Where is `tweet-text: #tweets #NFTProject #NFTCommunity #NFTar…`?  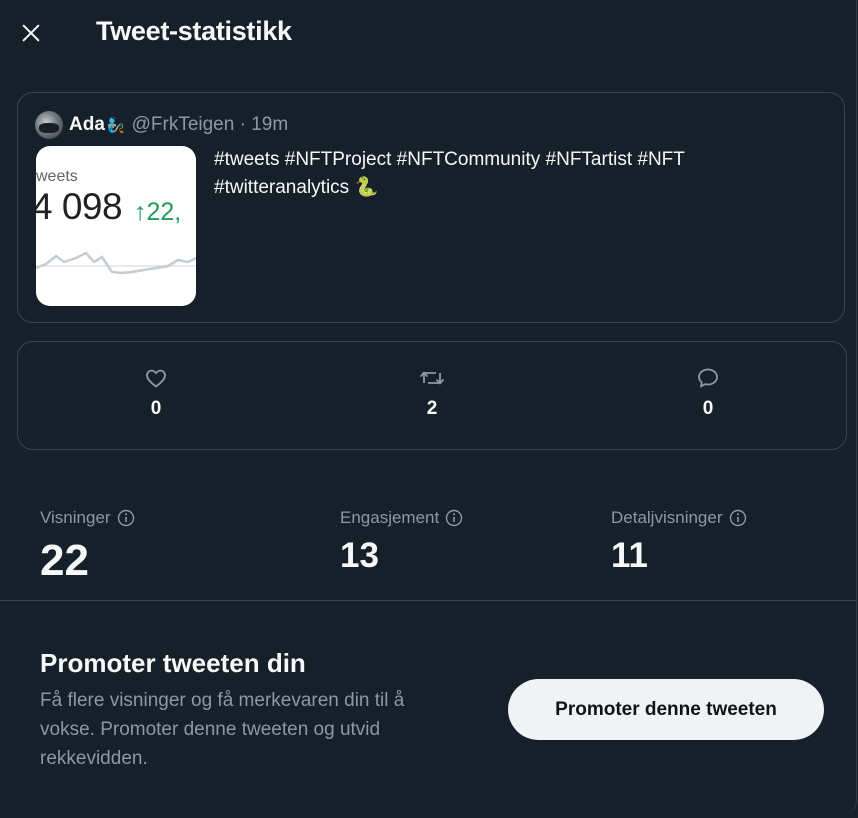 tweet-text: #tweets #NFTProject #NFTCommunity #NFTar… is located at coordinates (514, 174).